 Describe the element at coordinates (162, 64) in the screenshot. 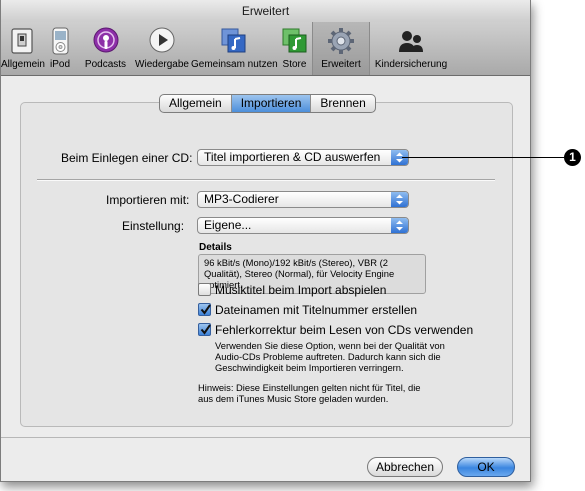

I see `toolbar-label: Wiedergabe` at that location.